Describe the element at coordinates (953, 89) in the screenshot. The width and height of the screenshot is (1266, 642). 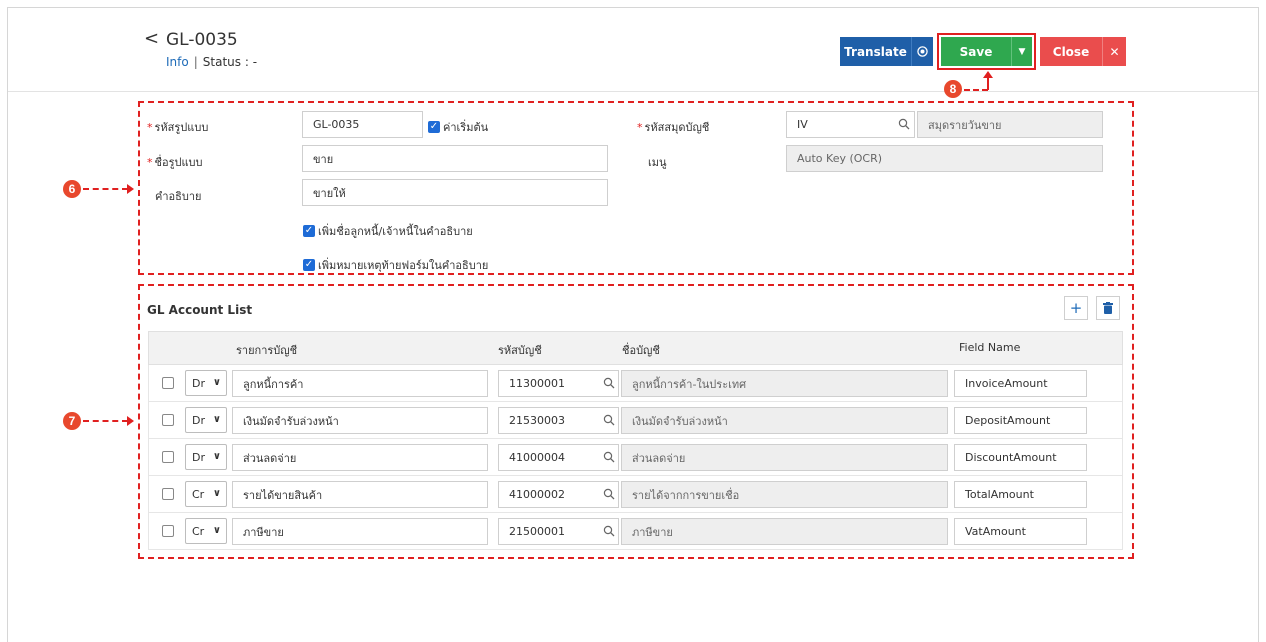
I see `annotation-badge-8: 8` at that location.